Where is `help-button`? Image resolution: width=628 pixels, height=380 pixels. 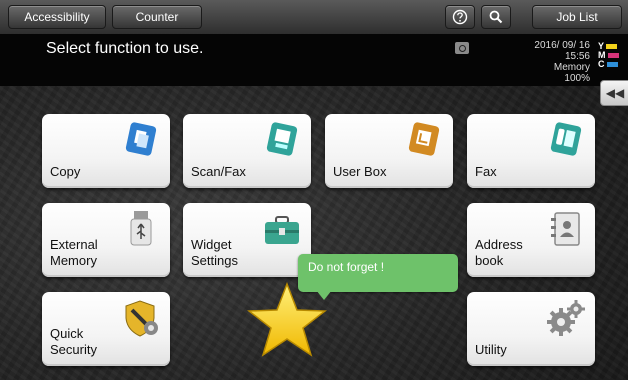
help-button is located at coordinates (460, 17).